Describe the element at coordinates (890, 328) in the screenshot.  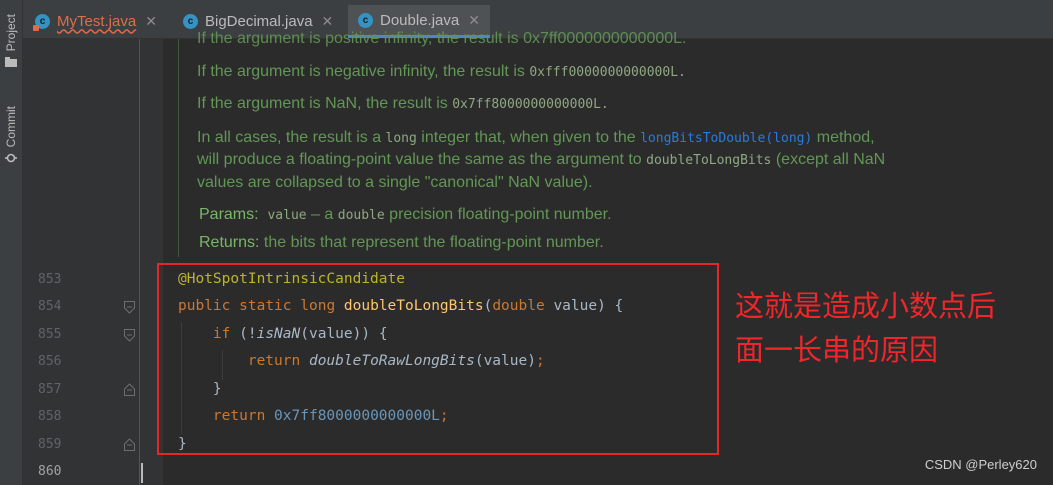
I see `annotation-note: 这就是造成小数点后 面一长串的原因` at that location.